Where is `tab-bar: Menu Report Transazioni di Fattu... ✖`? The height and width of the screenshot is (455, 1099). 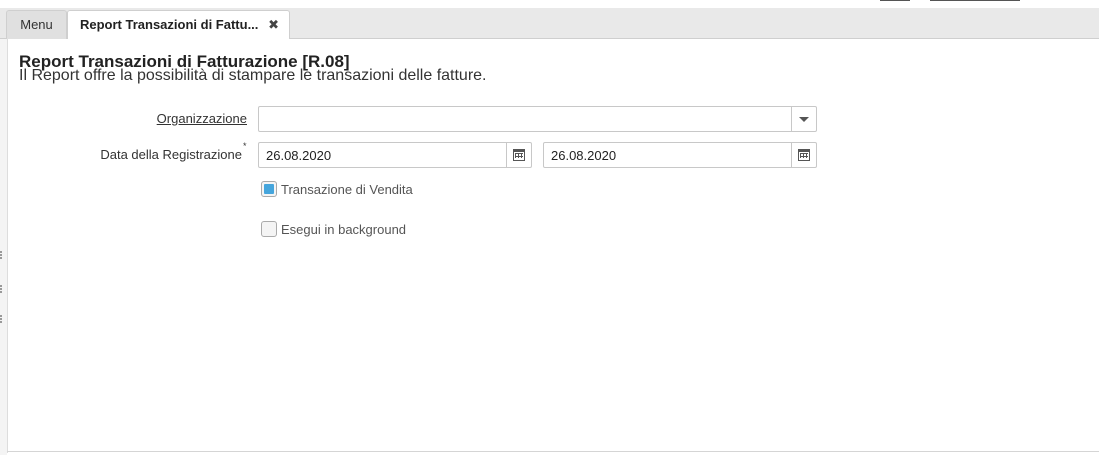
tab-bar: Menu Report Transazioni di Fattu... ✖ is located at coordinates (549, 24).